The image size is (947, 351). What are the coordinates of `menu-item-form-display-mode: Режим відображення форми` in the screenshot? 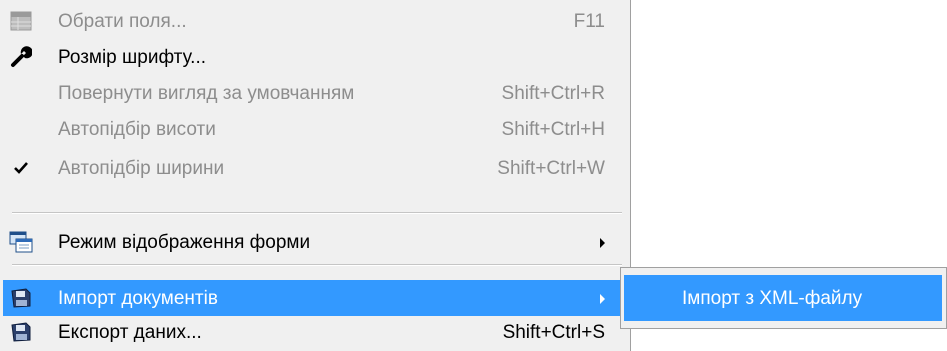 It's located at (313, 242).